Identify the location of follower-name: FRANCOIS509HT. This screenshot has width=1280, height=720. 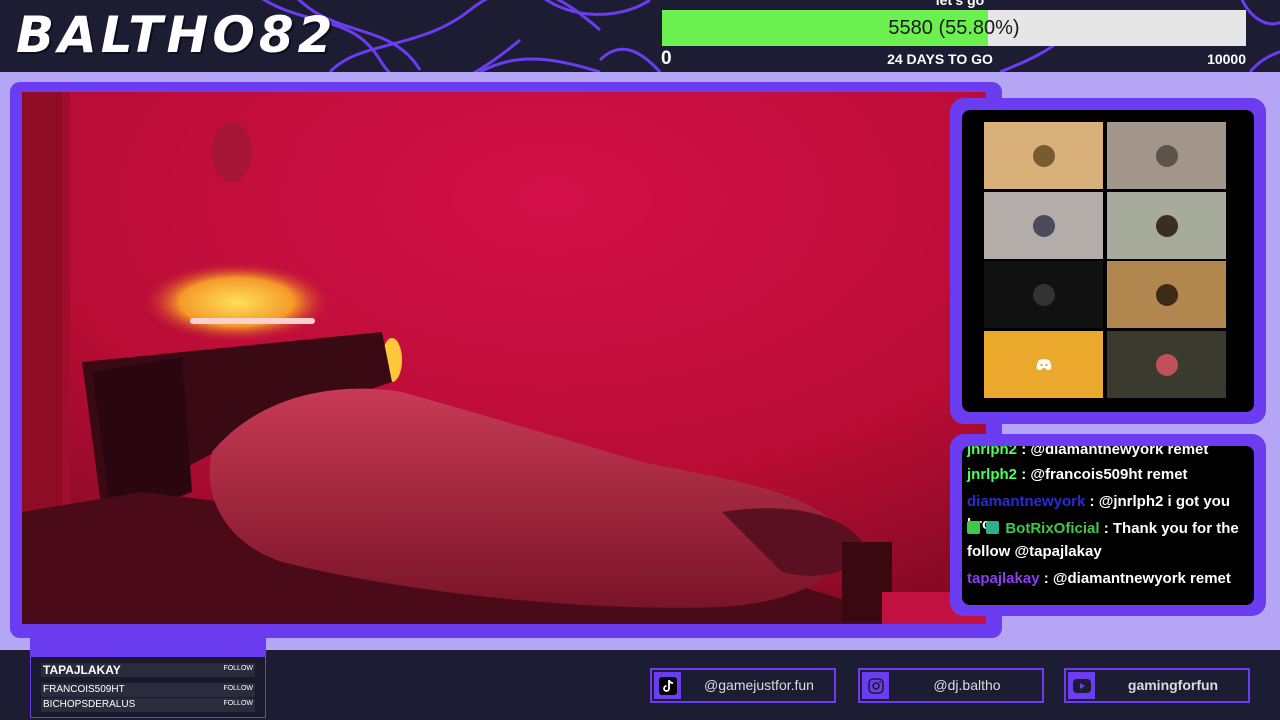
(84, 689).